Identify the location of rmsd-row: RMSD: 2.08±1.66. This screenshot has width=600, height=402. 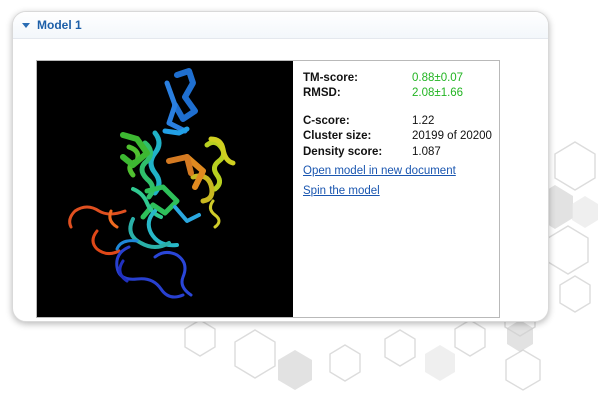
(397, 94).